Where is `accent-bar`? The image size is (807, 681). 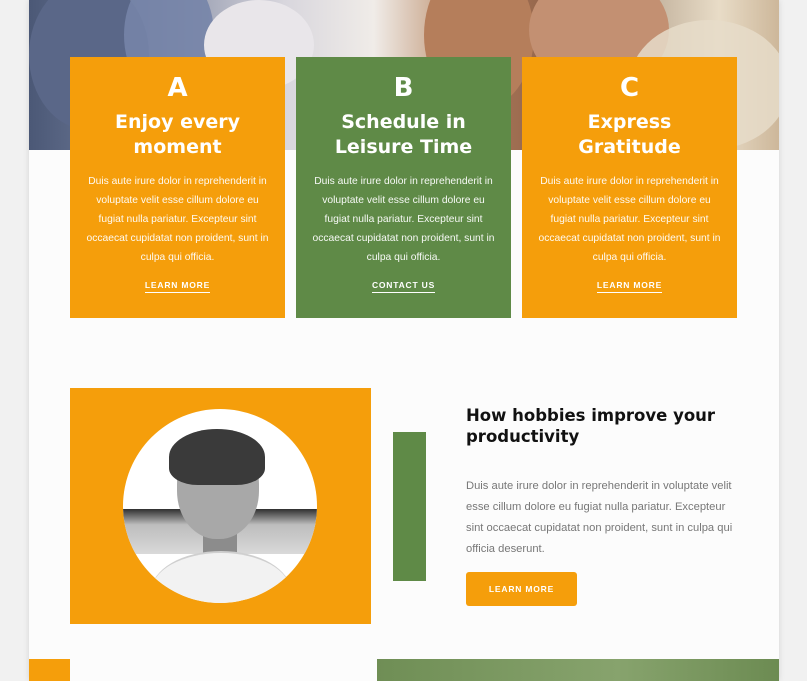 accent-bar is located at coordinates (409, 506).